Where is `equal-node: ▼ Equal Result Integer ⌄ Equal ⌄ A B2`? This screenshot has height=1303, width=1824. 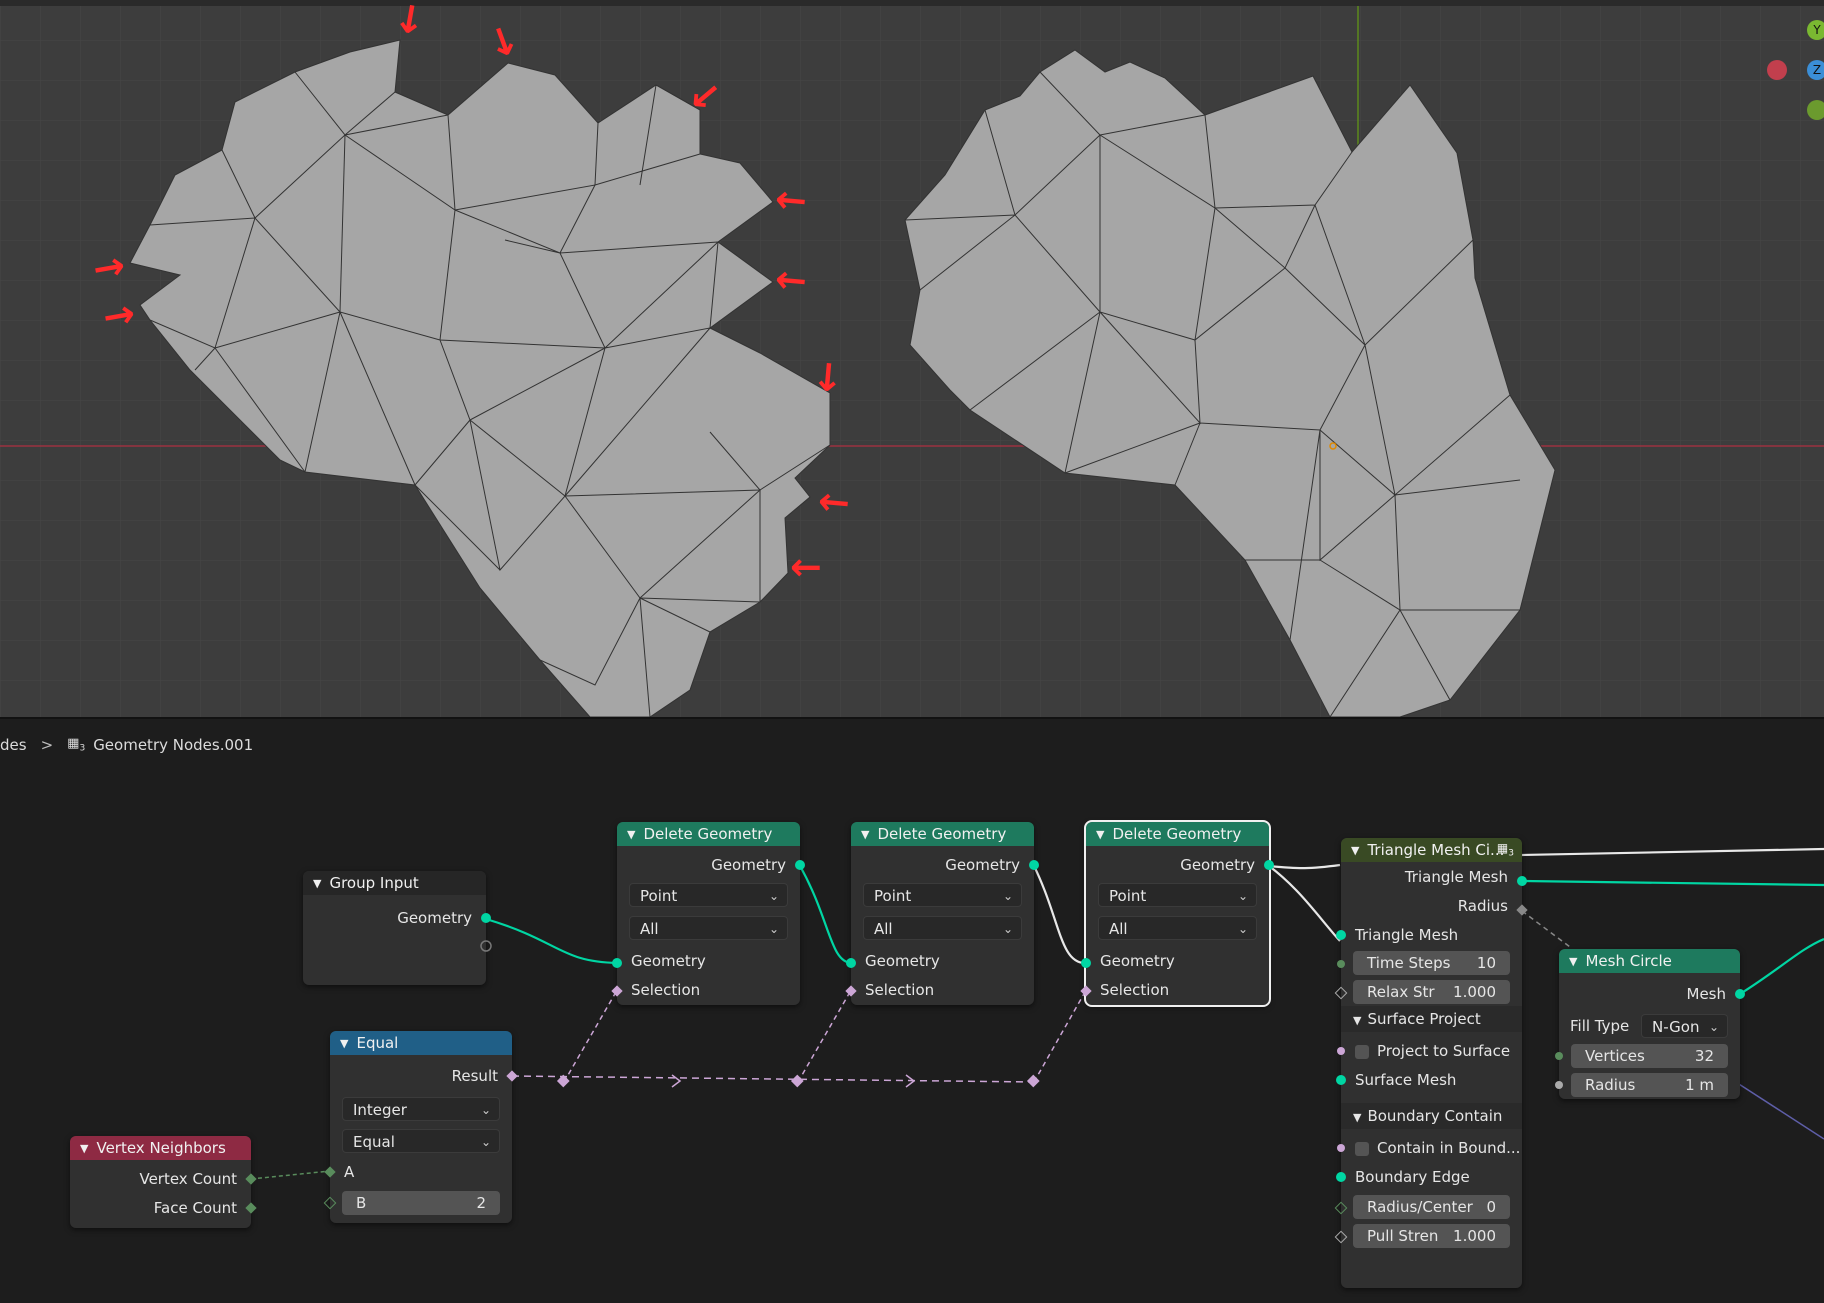
equal-node: ▼ Equal Result Integer ⌄ Equal ⌄ A B2 is located at coordinates (420, 1127).